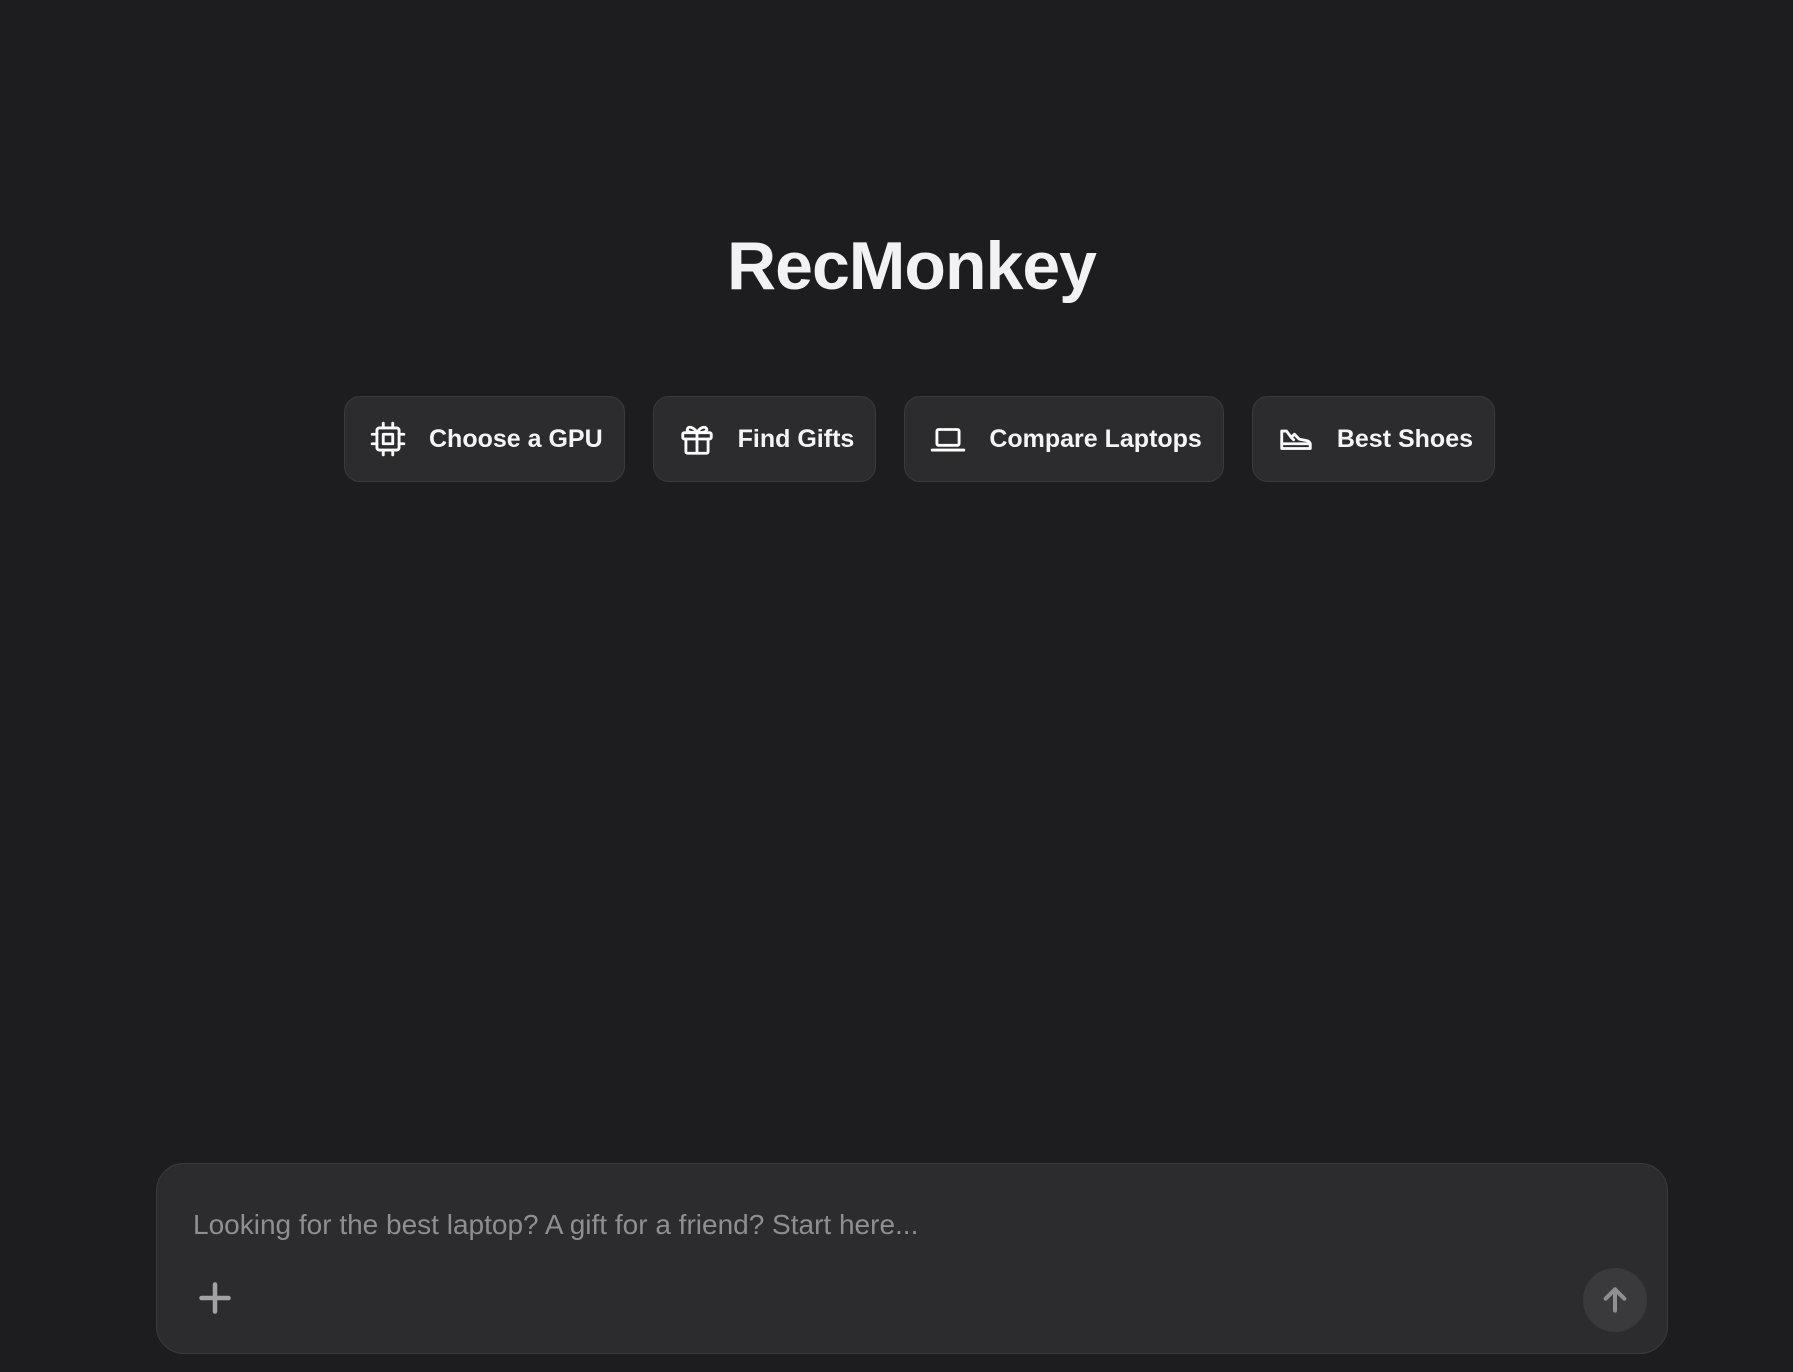  What do you see at coordinates (912, 1258) in the screenshot?
I see `chat-composer` at bounding box center [912, 1258].